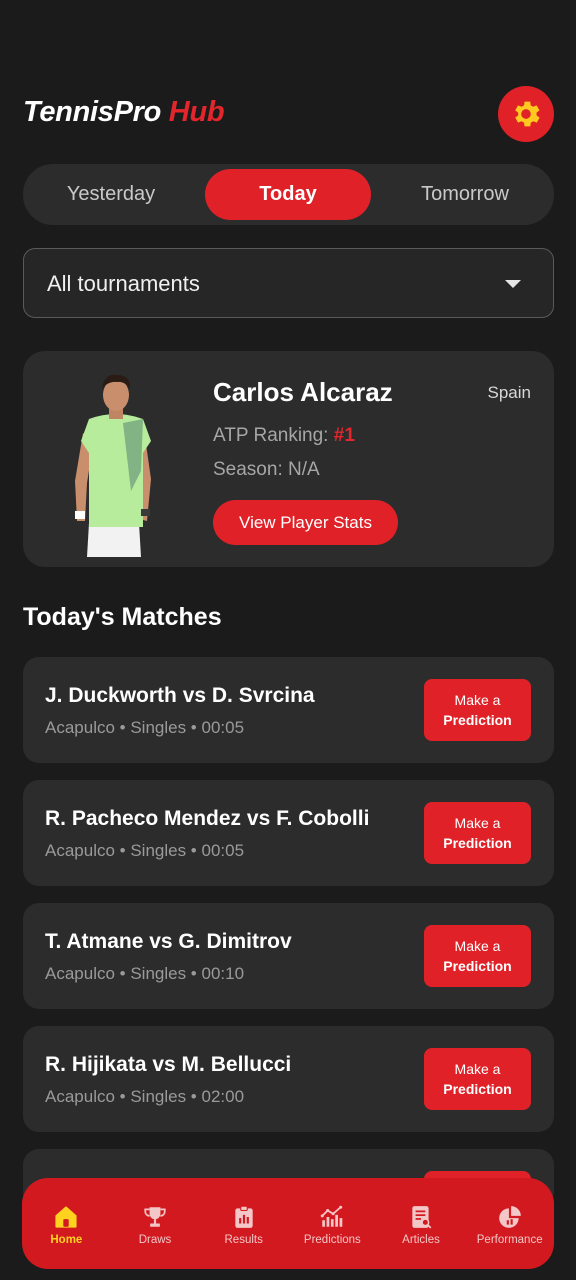 This screenshot has height=1280, width=576. I want to click on chevron-down-icon, so click(513, 284).